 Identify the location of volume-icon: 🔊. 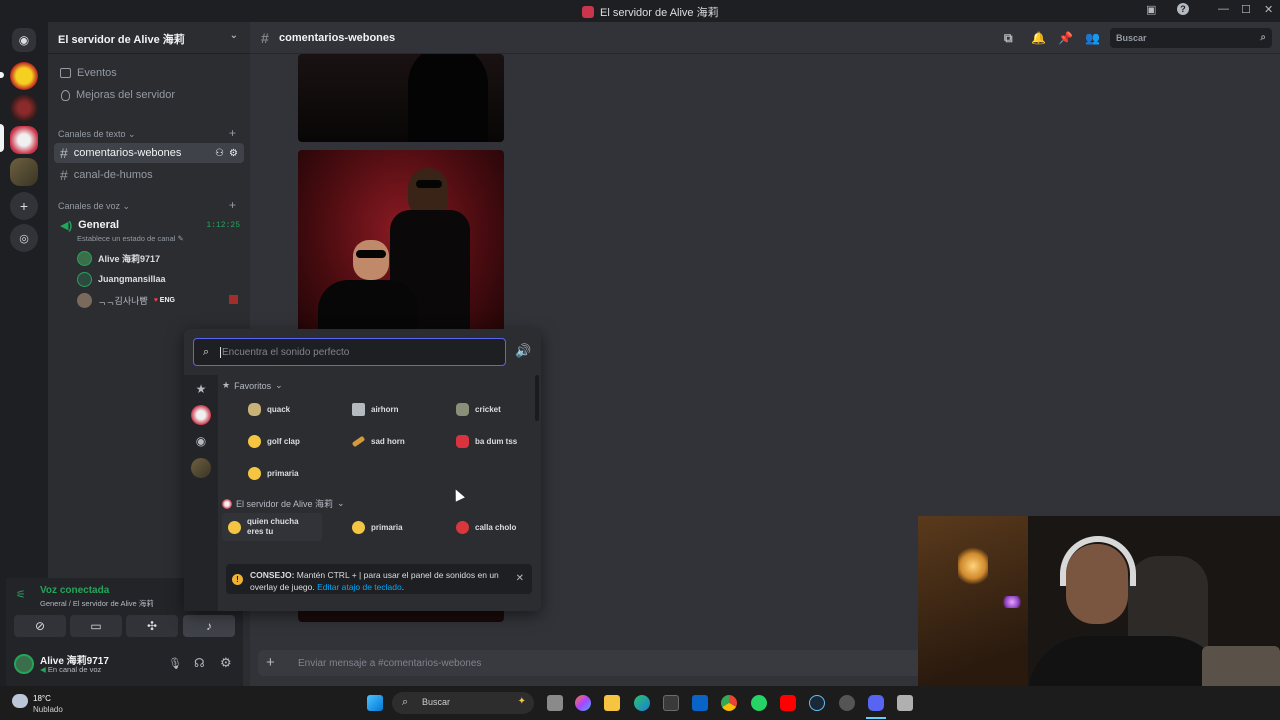
(523, 351).